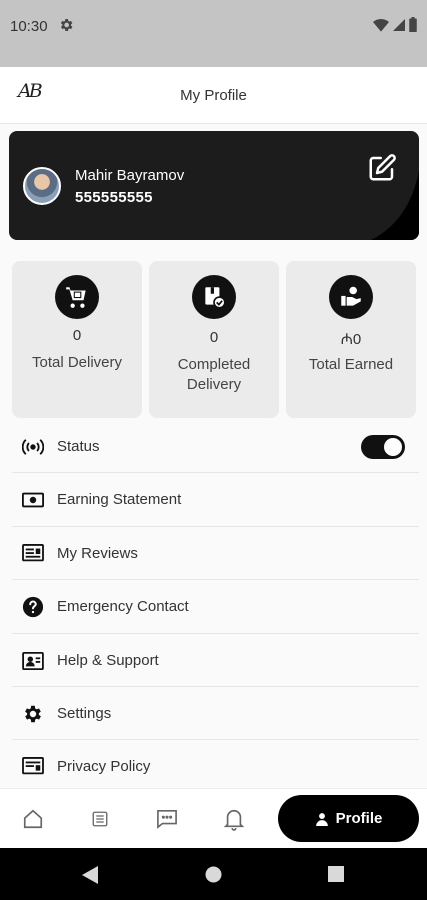  What do you see at coordinates (33, 819) in the screenshot?
I see `home-icon` at bounding box center [33, 819].